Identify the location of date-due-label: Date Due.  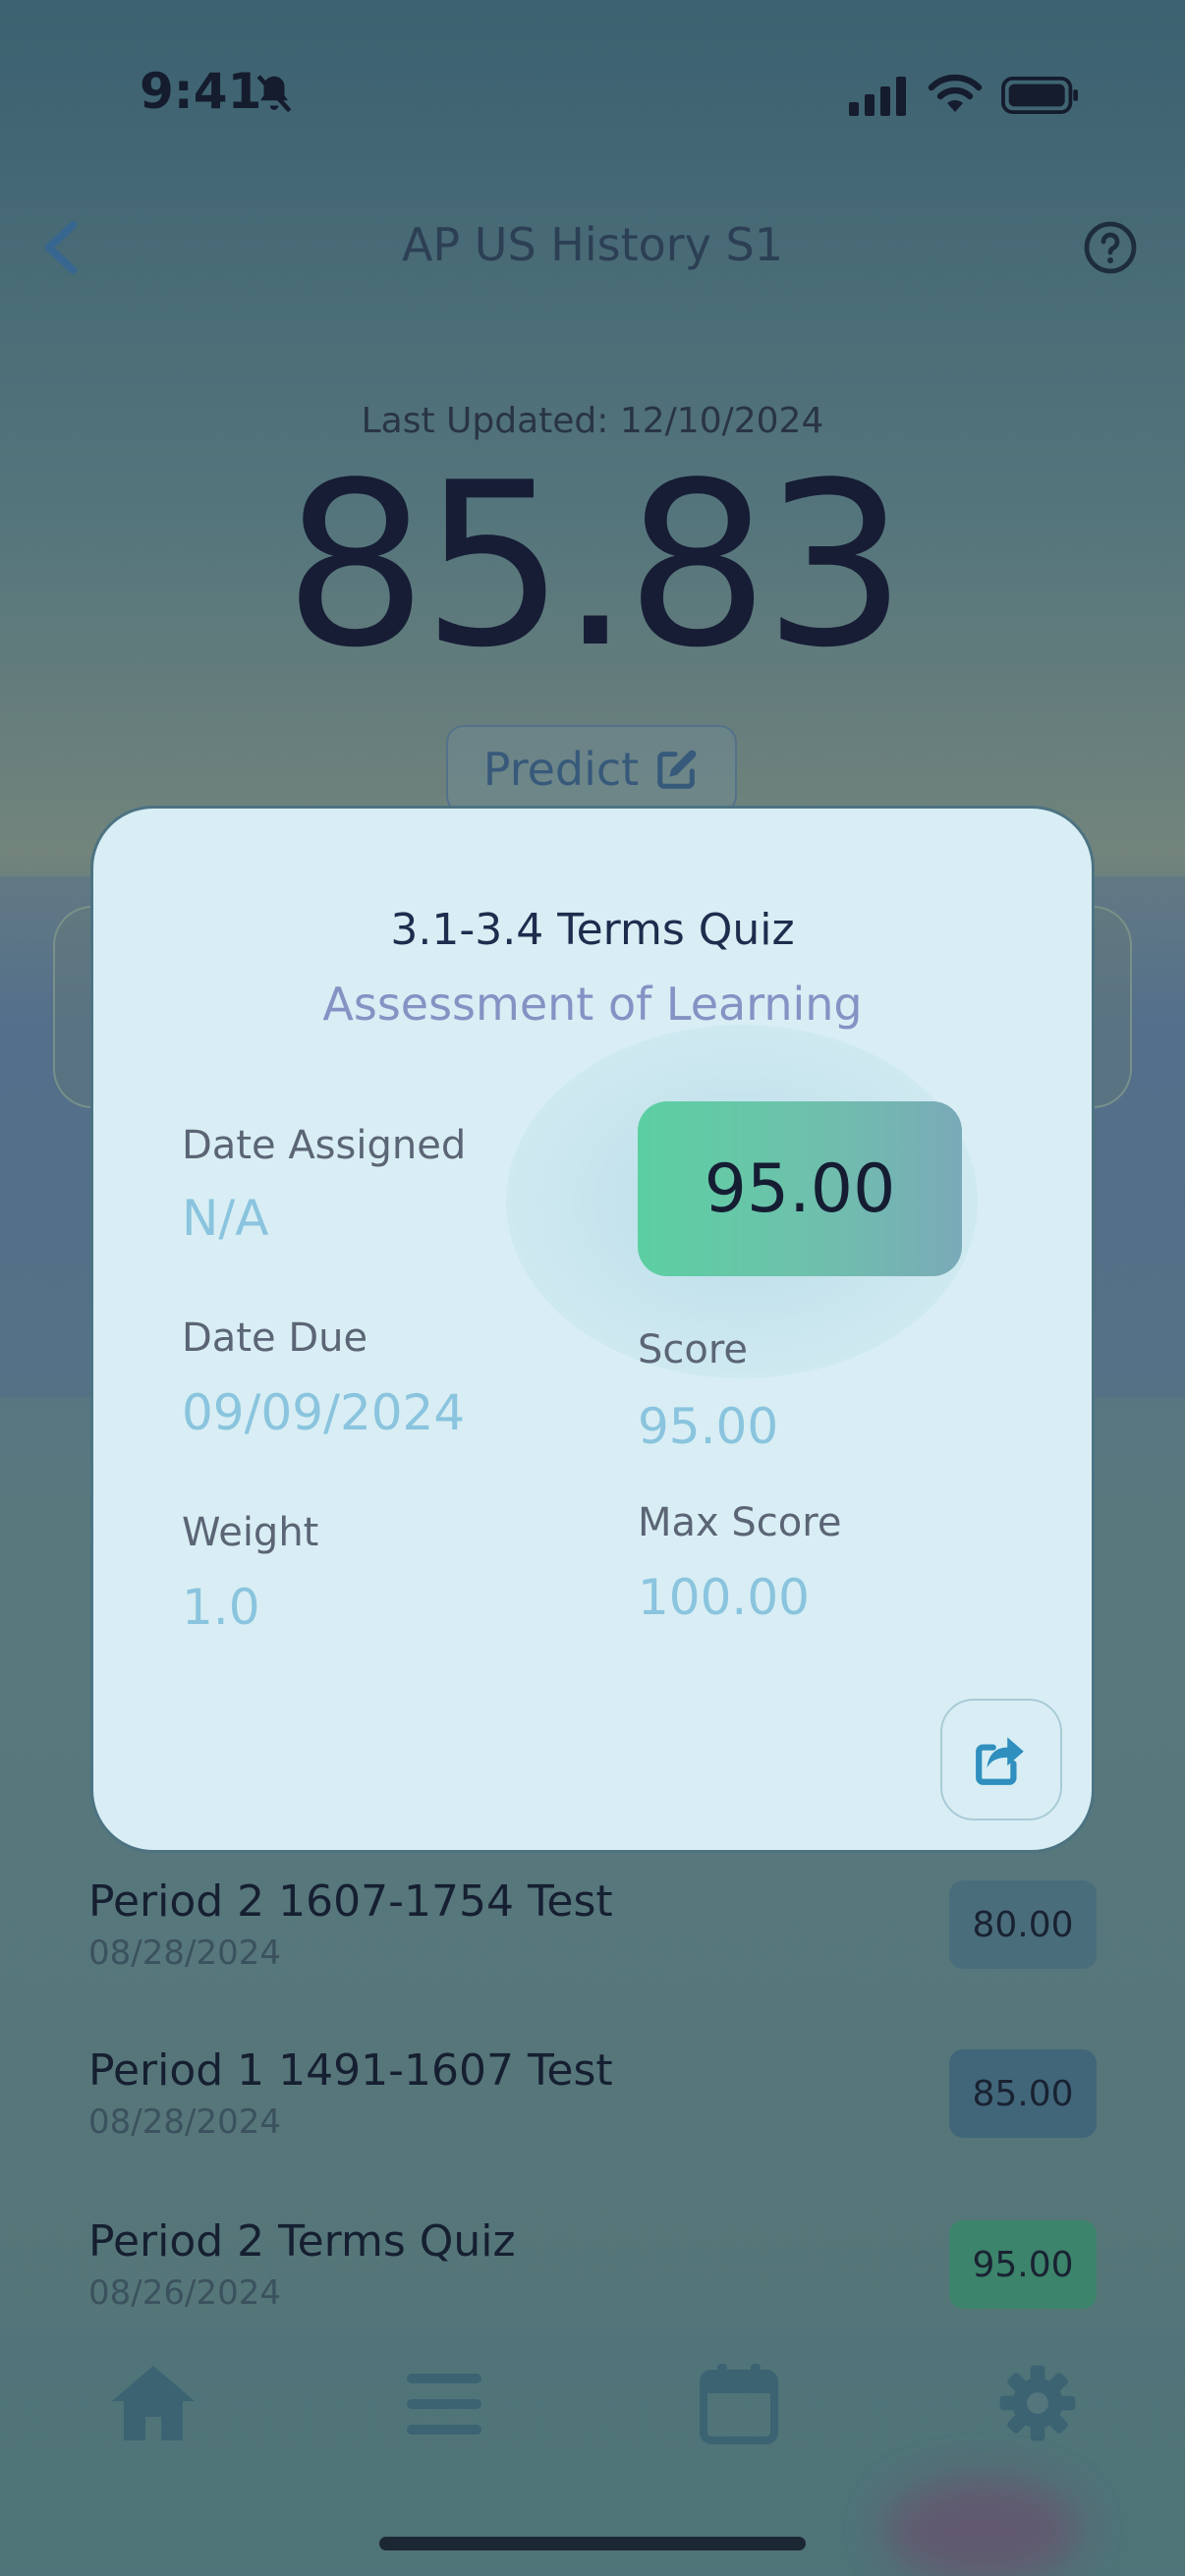
(275, 1338).